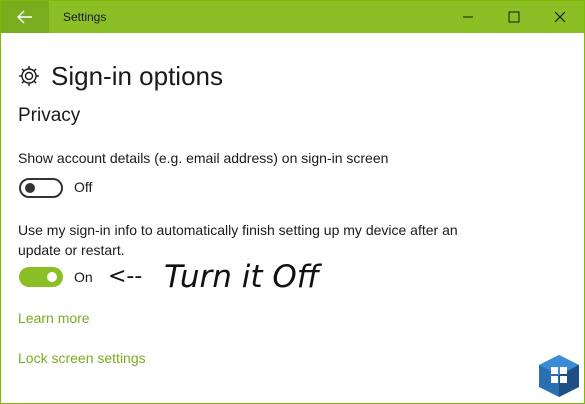 Image resolution: width=585 pixels, height=404 pixels. I want to click on gear-icon, so click(29, 76).